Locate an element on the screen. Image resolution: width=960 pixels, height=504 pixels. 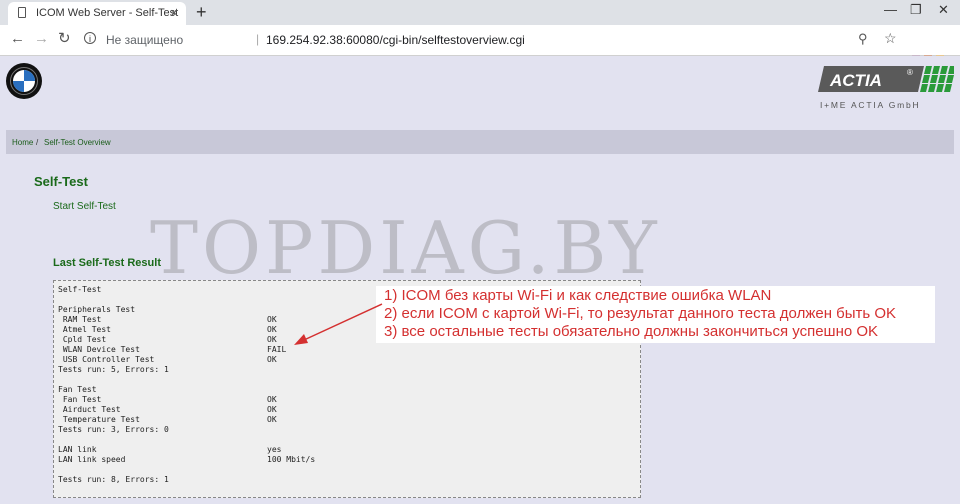
breadcrumb-home-link: Home is located at coordinates (22, 142).